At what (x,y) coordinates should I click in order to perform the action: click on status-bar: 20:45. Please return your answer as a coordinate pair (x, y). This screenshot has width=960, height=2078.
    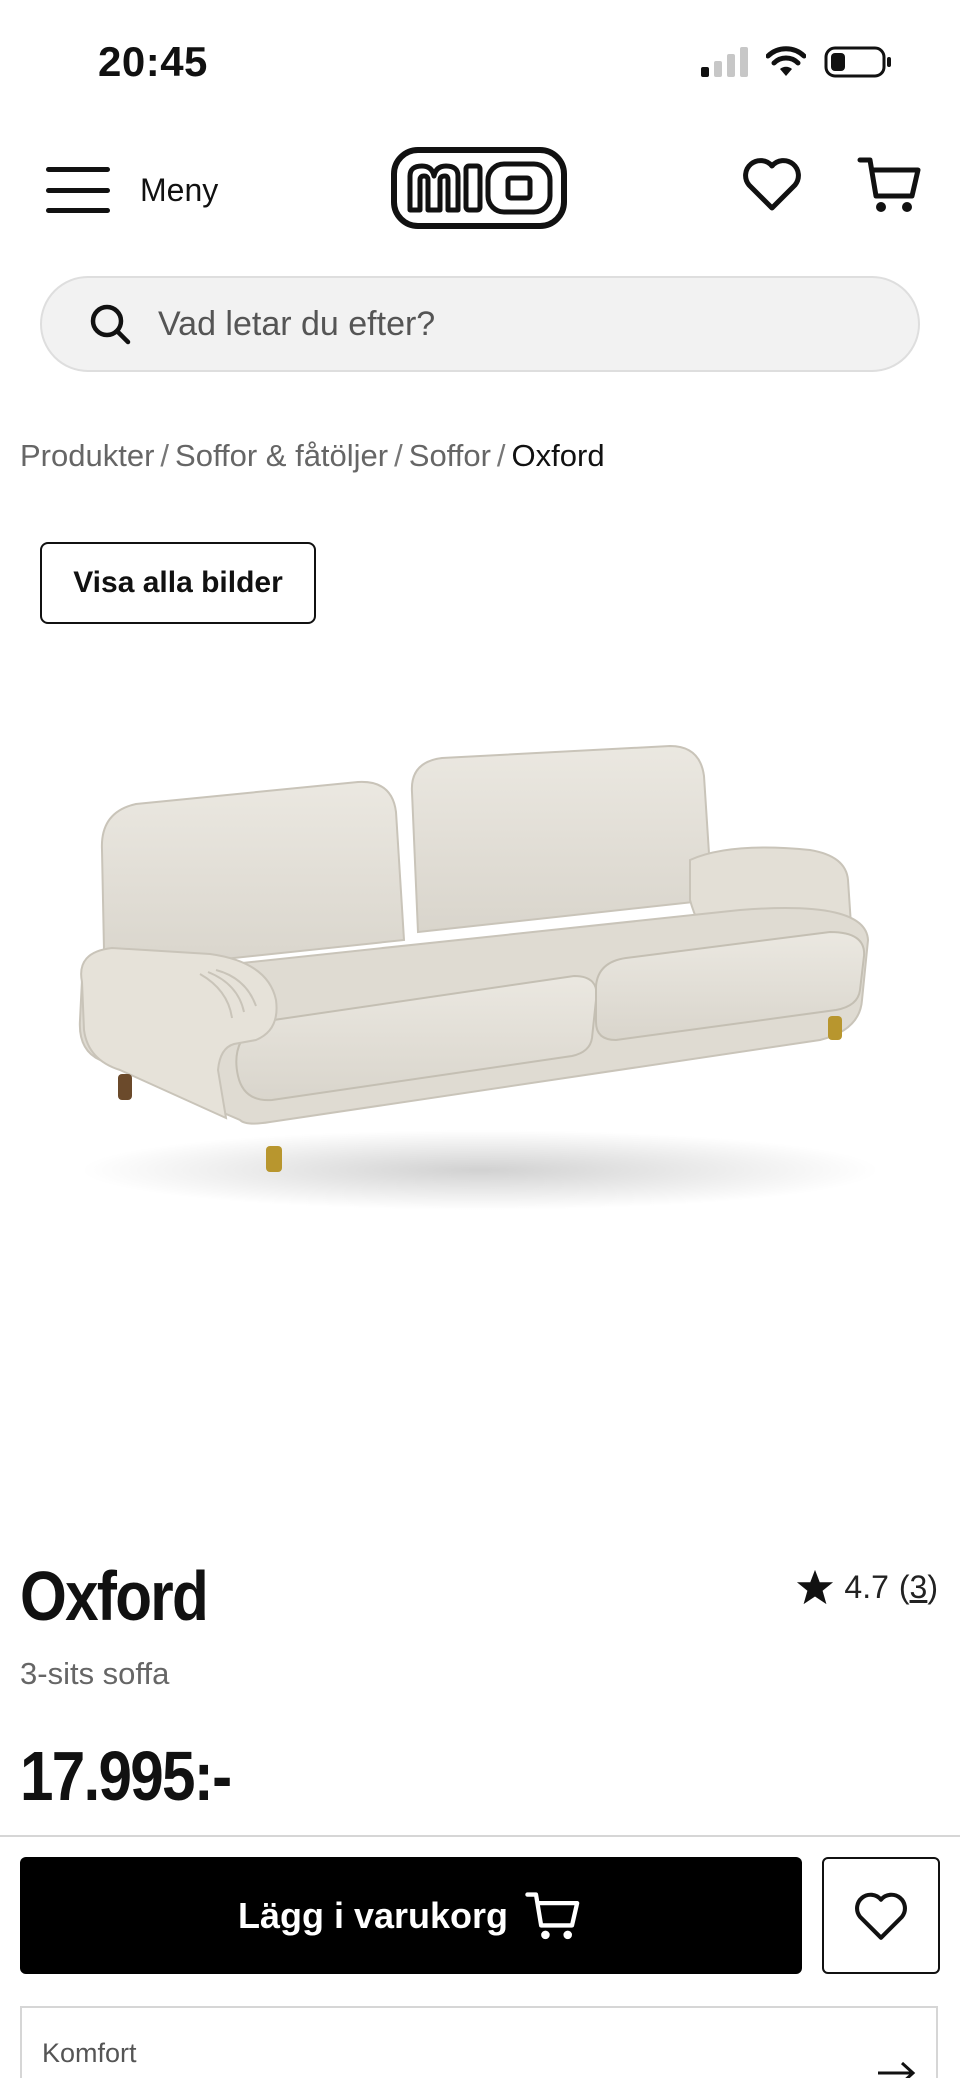
    Looking at the image, I should click on (480, 60).